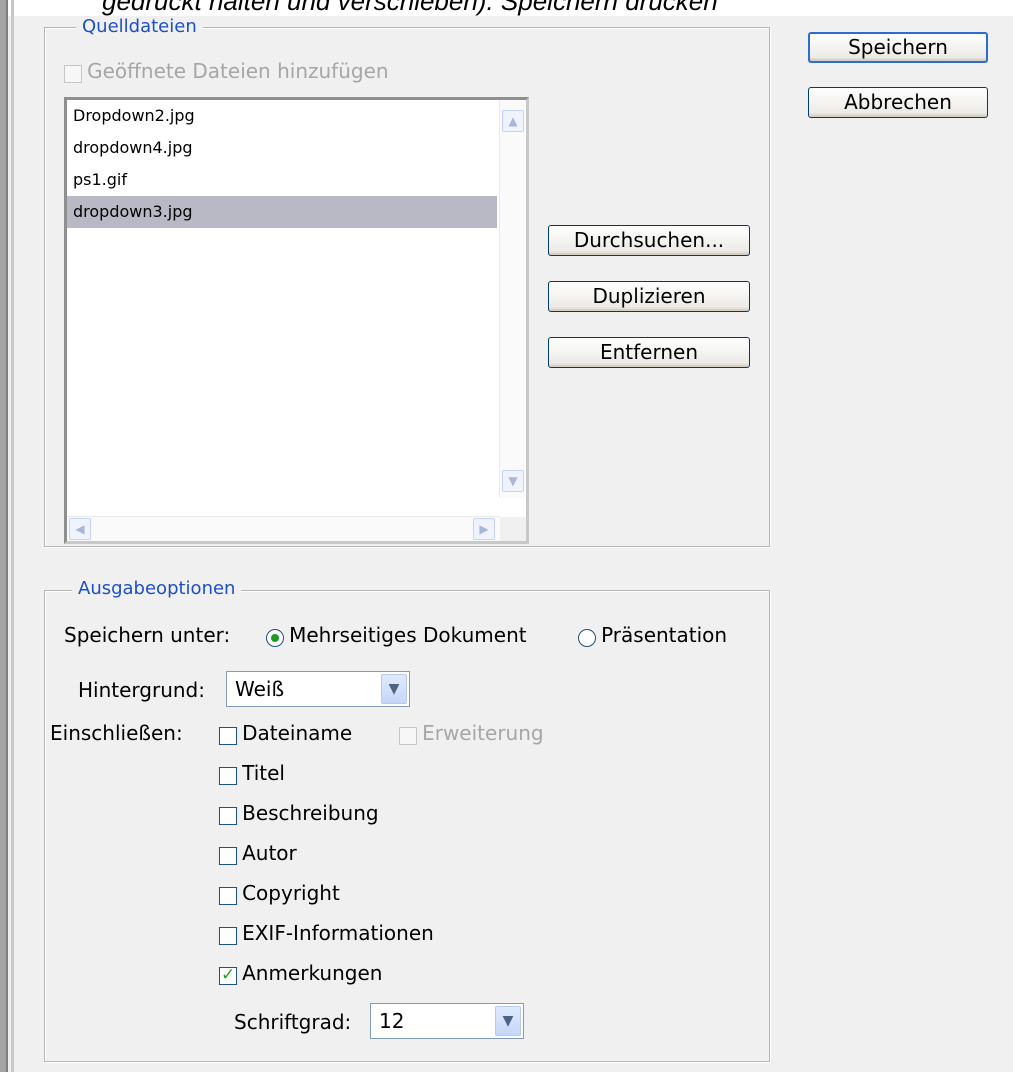 The image size is (1013, 1072). I want to click on radio-selected-dot, so click(275, 637).